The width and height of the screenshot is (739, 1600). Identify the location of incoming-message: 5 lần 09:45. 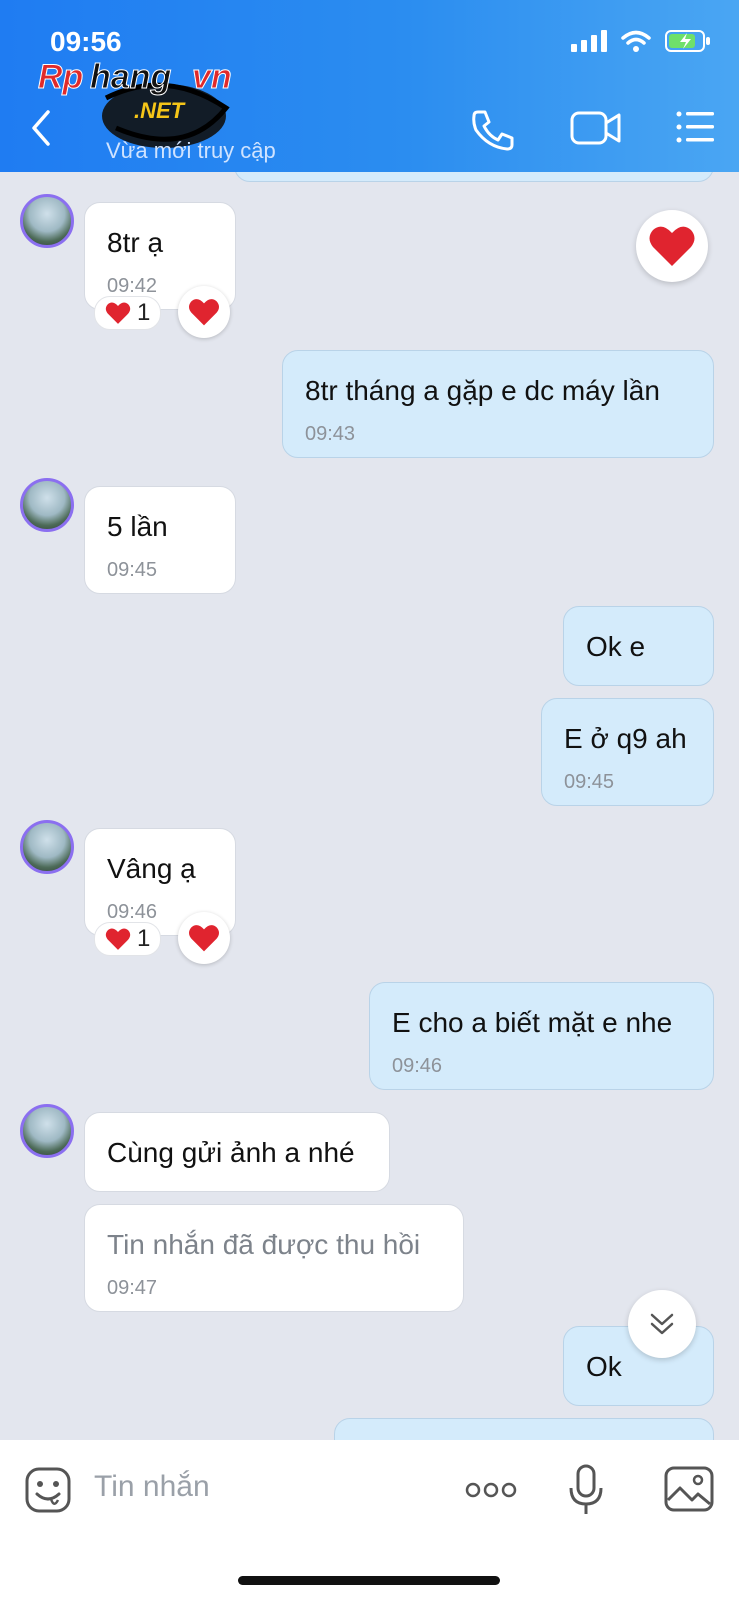
(160, 540).